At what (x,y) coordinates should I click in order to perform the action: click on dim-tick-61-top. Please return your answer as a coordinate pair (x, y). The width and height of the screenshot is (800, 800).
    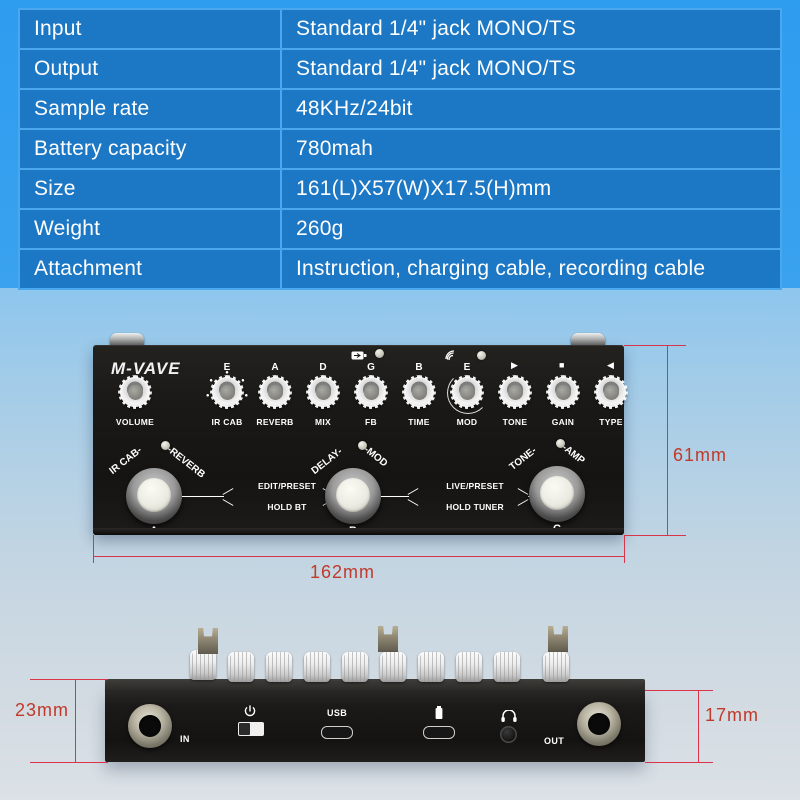
    Looking at the image, I should click on (655, 345).